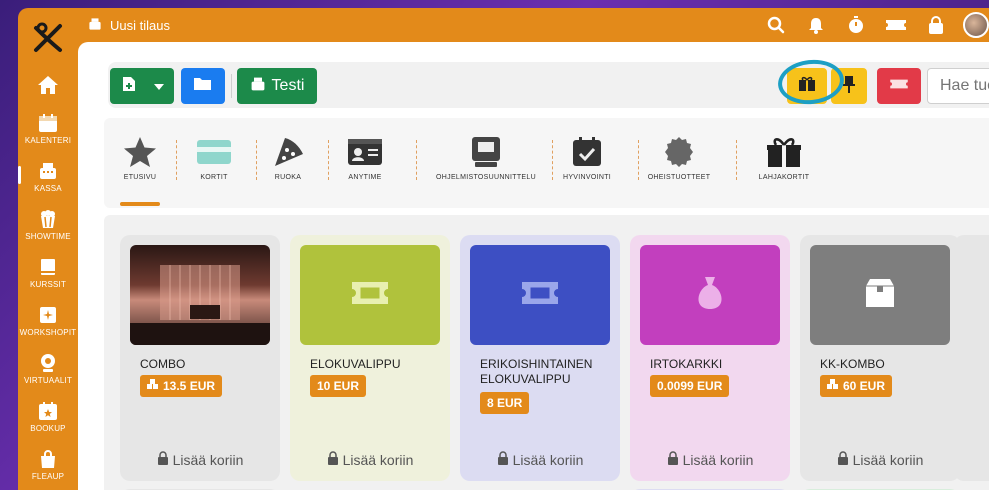  What do you see at coordinates (48, 128) in the screenshot?
I see `sidebar-item-kalenteri: KALENTERI` at bounding box center [48, 128].